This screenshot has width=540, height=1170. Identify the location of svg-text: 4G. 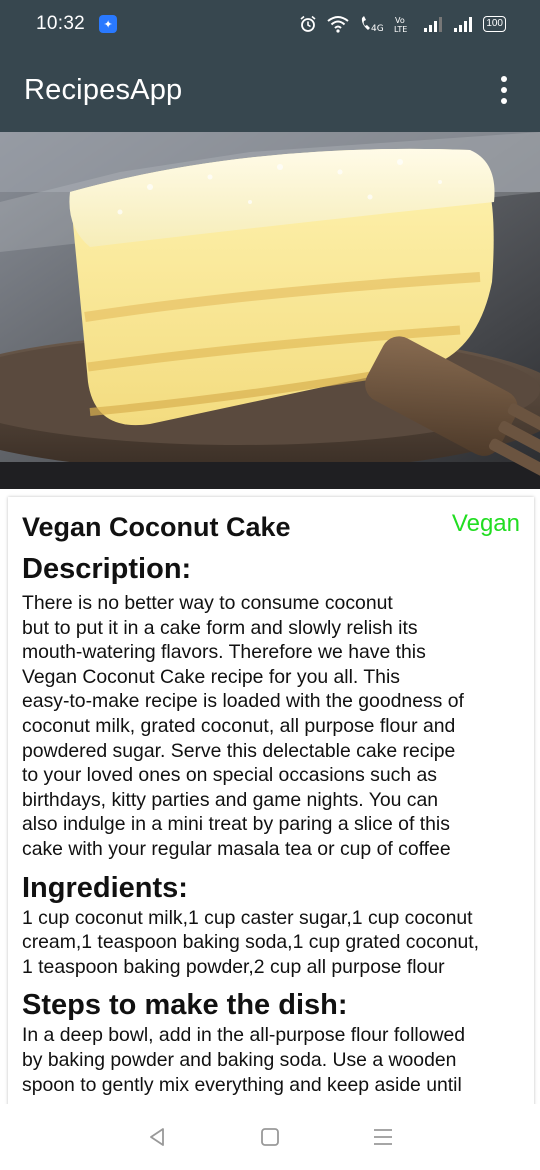
(377, 28).